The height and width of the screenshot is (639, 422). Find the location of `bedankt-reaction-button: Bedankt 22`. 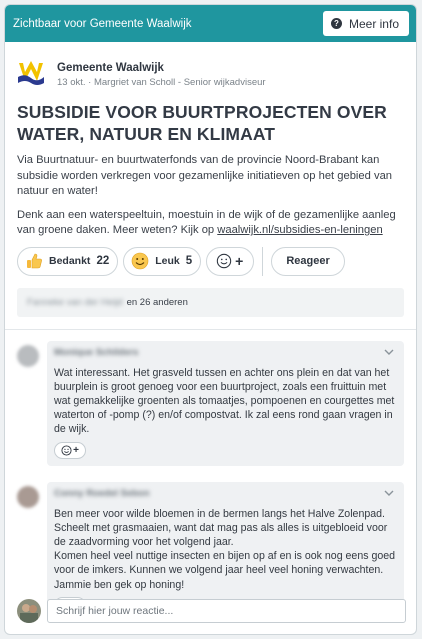

bedankt-reaction-button: Bedankt 22 is located at coordinates (68, 261).